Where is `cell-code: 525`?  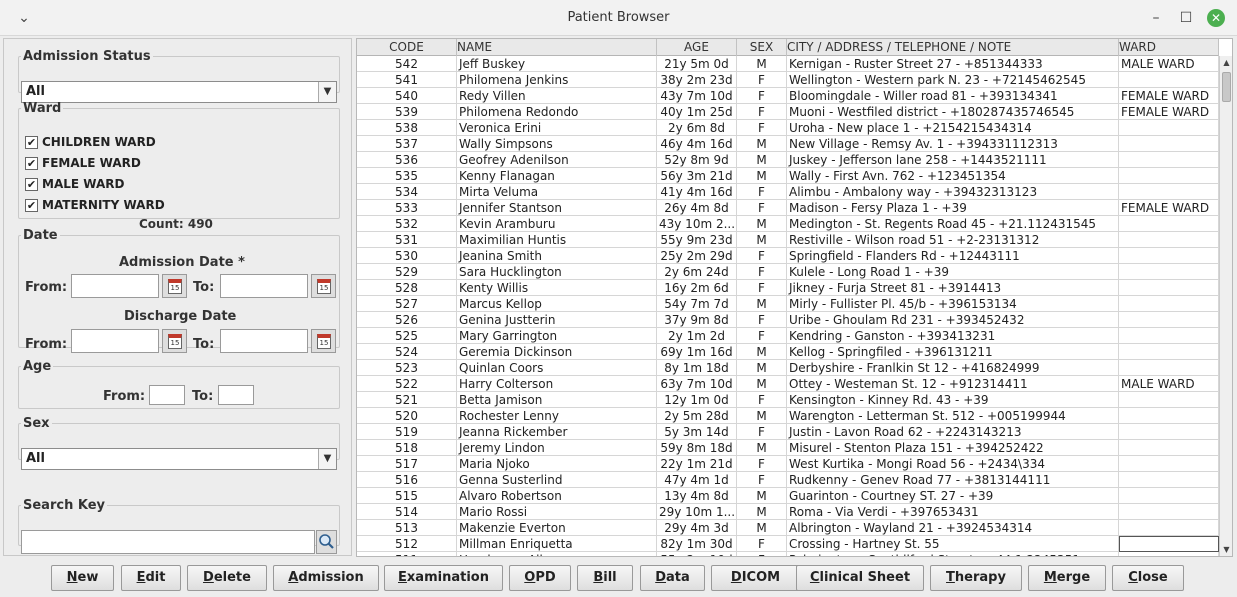
cell-code: 525 is located at coordinates (407, 336).